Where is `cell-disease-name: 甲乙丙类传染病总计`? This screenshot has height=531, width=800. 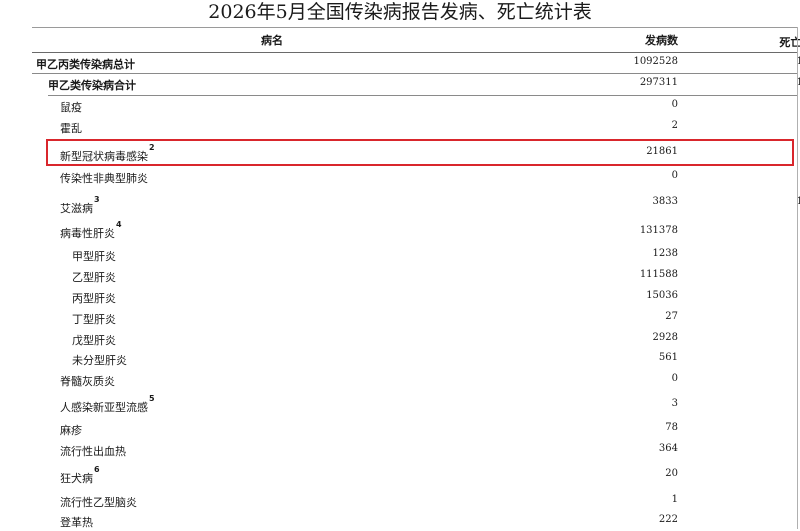
cell-disease-name: 甲乙丙类传染病总计 is located at coordinates (85, 64).